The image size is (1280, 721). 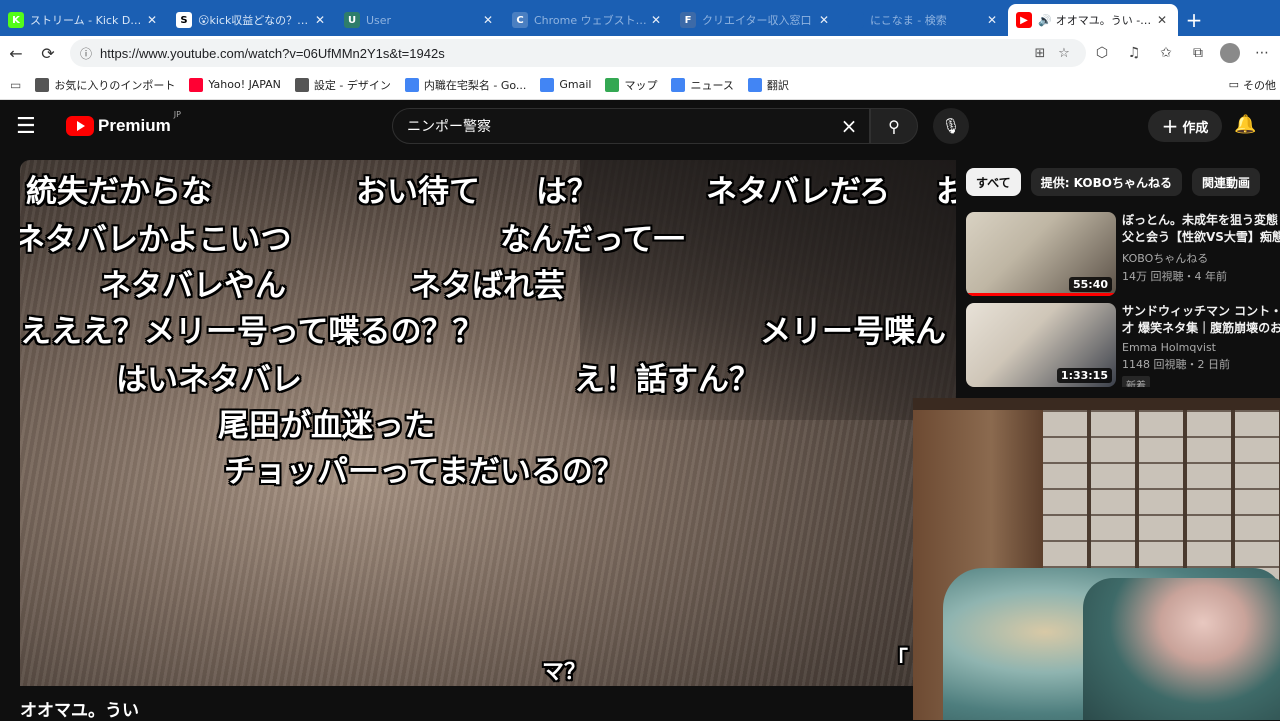 I want to click on browser-tab: C Chrome ウェブストア - 拡張✕, so click(x=588, y=20).